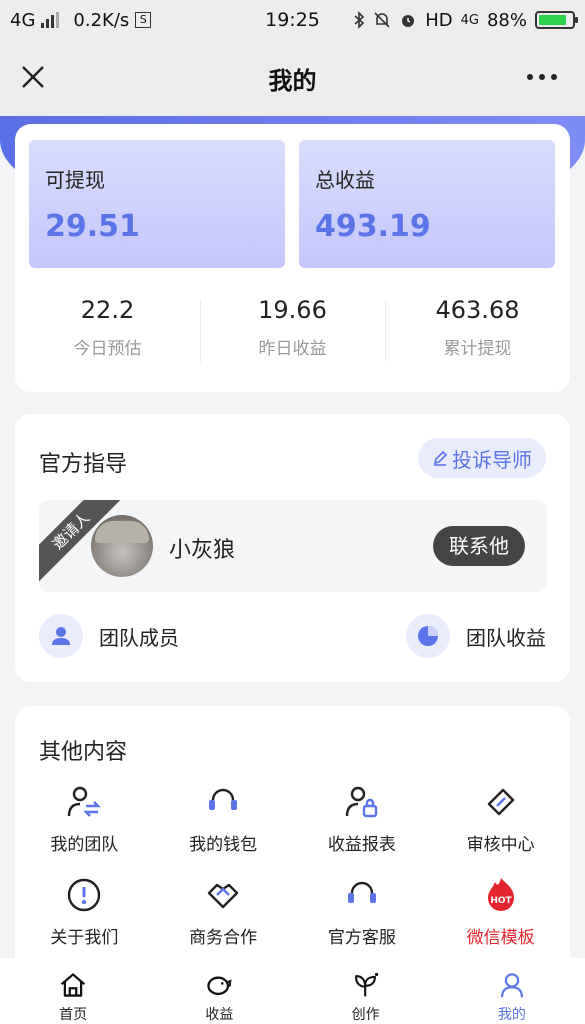  Describe the element at coordinates (479, 546) in the screenshot. I see `contact-button: 联系他` at that location.